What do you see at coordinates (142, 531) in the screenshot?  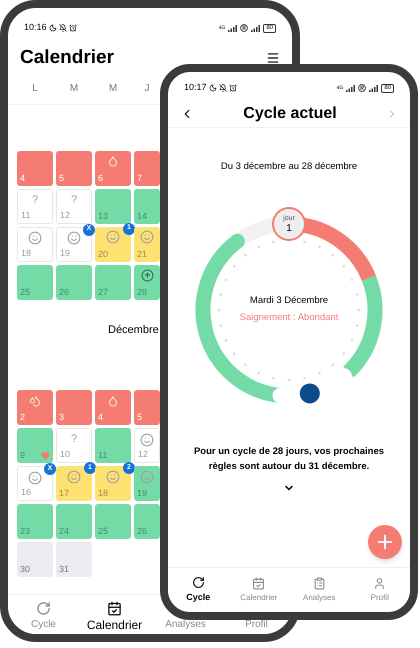 I see `day-number: 26` at bounding box center [142, 531].